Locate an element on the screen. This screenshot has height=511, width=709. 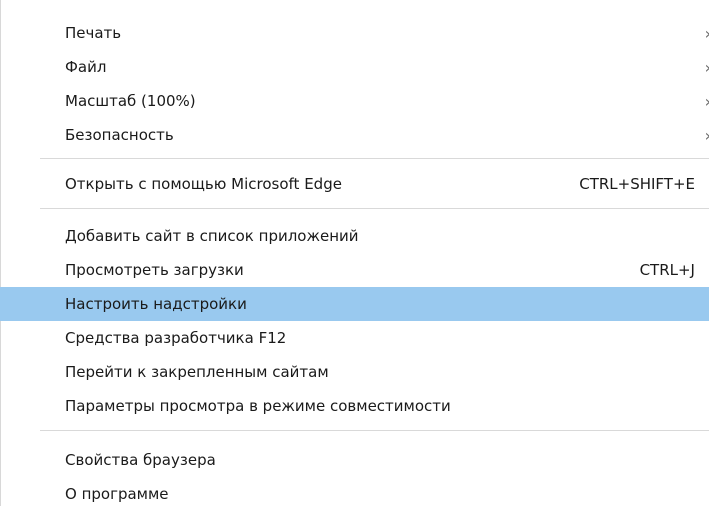
menu-item-label: Печать is located at coordinates (93, 33).